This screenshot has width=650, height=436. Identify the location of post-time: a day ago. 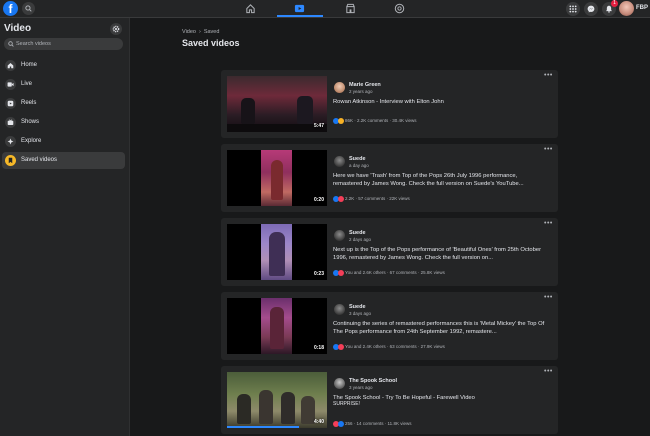
(359, 165).